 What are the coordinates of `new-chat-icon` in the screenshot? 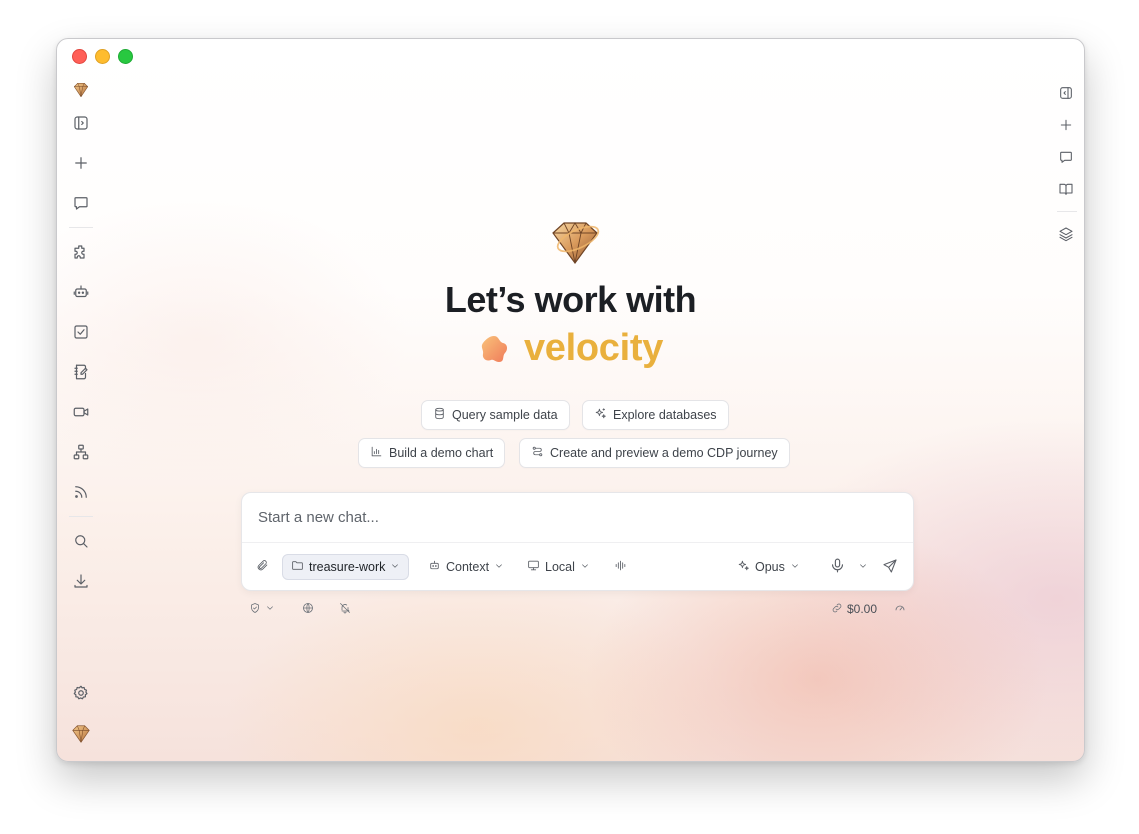 It's located at (81, 163).